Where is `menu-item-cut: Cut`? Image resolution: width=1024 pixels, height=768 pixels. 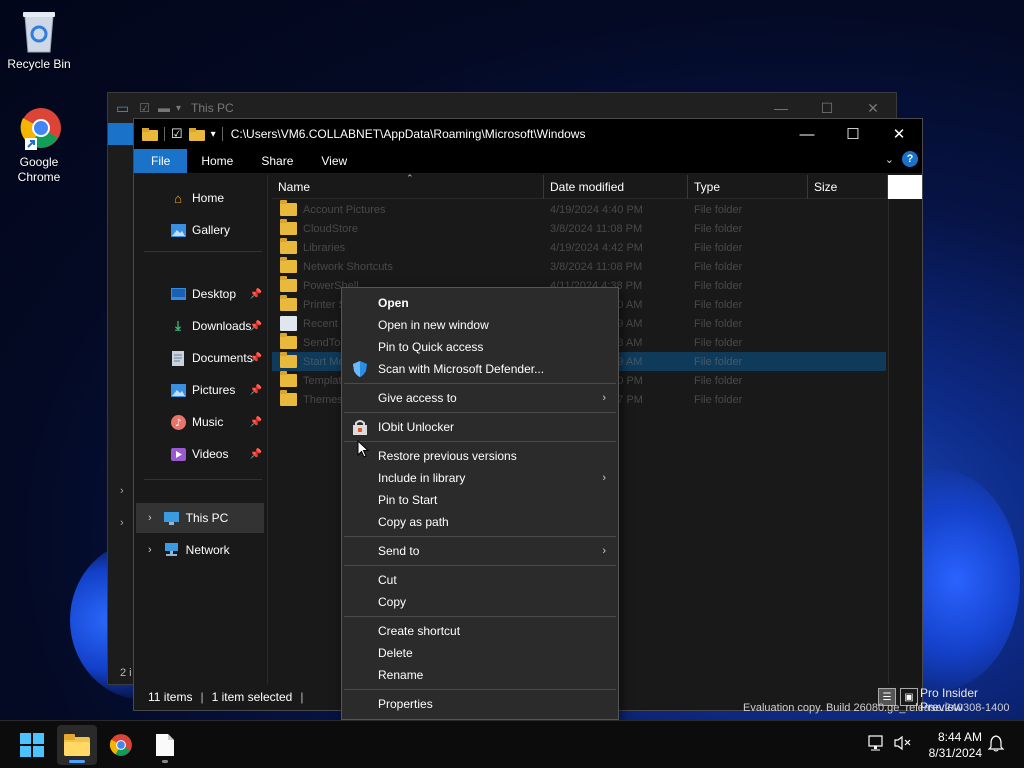
menu-item-cut: Cut is located at coordinates (480, 580).